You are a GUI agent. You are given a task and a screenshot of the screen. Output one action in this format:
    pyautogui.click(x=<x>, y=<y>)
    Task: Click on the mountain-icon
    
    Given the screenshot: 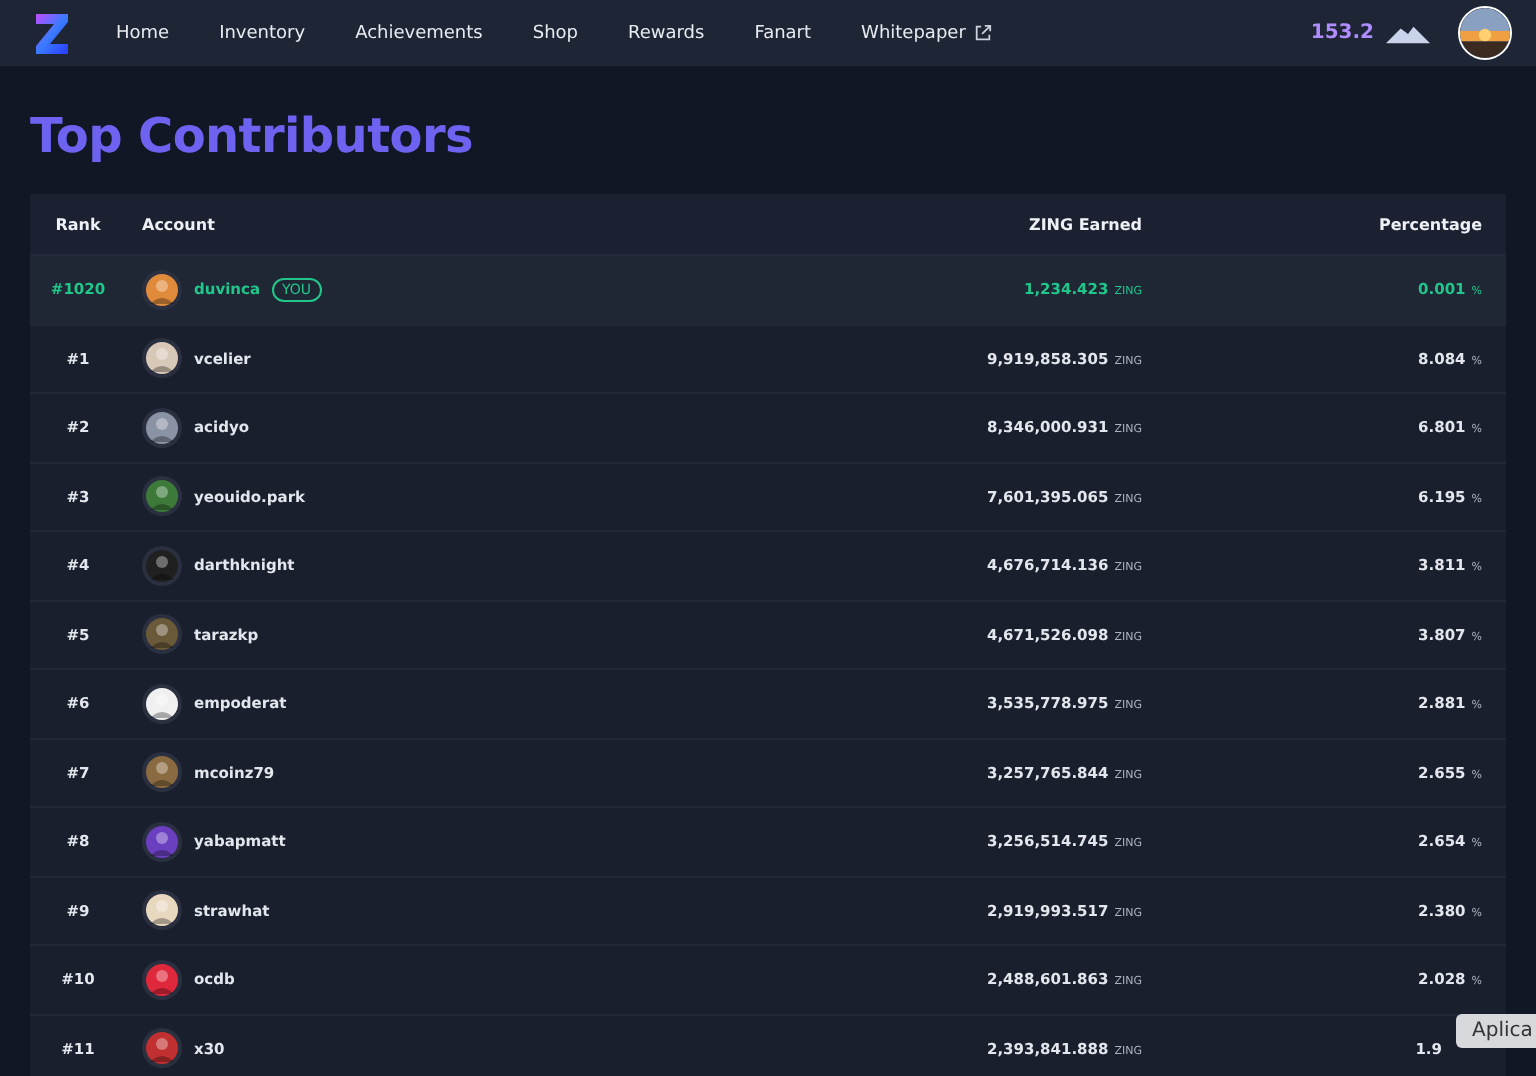 What is the action you would take?
    pyautogui.click(x=1408, y=33)
    